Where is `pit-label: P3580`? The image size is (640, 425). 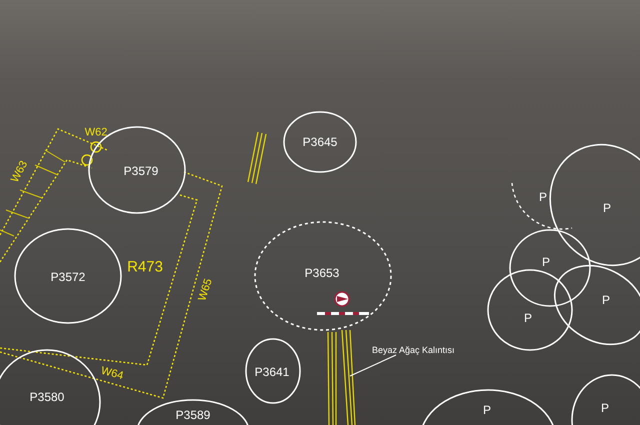
pit-label: P3580 is located at coordinates (47, 397).